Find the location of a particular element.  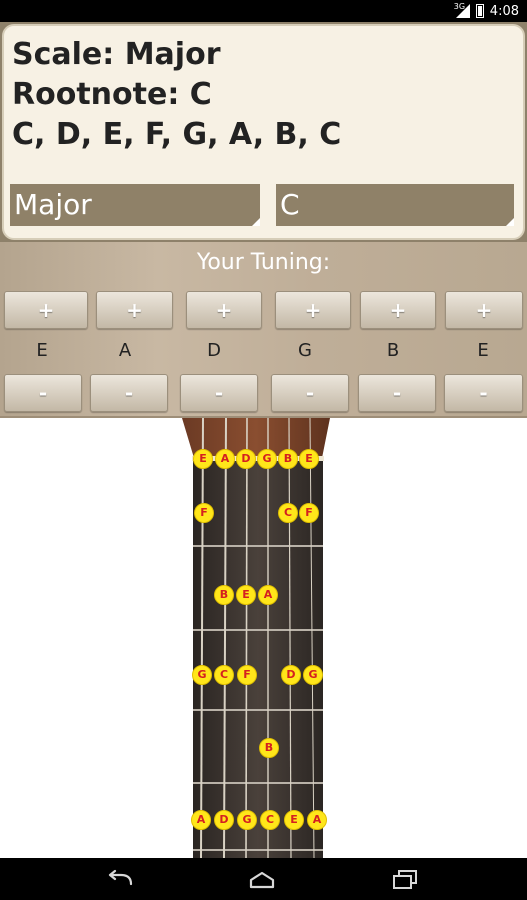

string-5-plus-button: + is located at coordinates (398, 310).